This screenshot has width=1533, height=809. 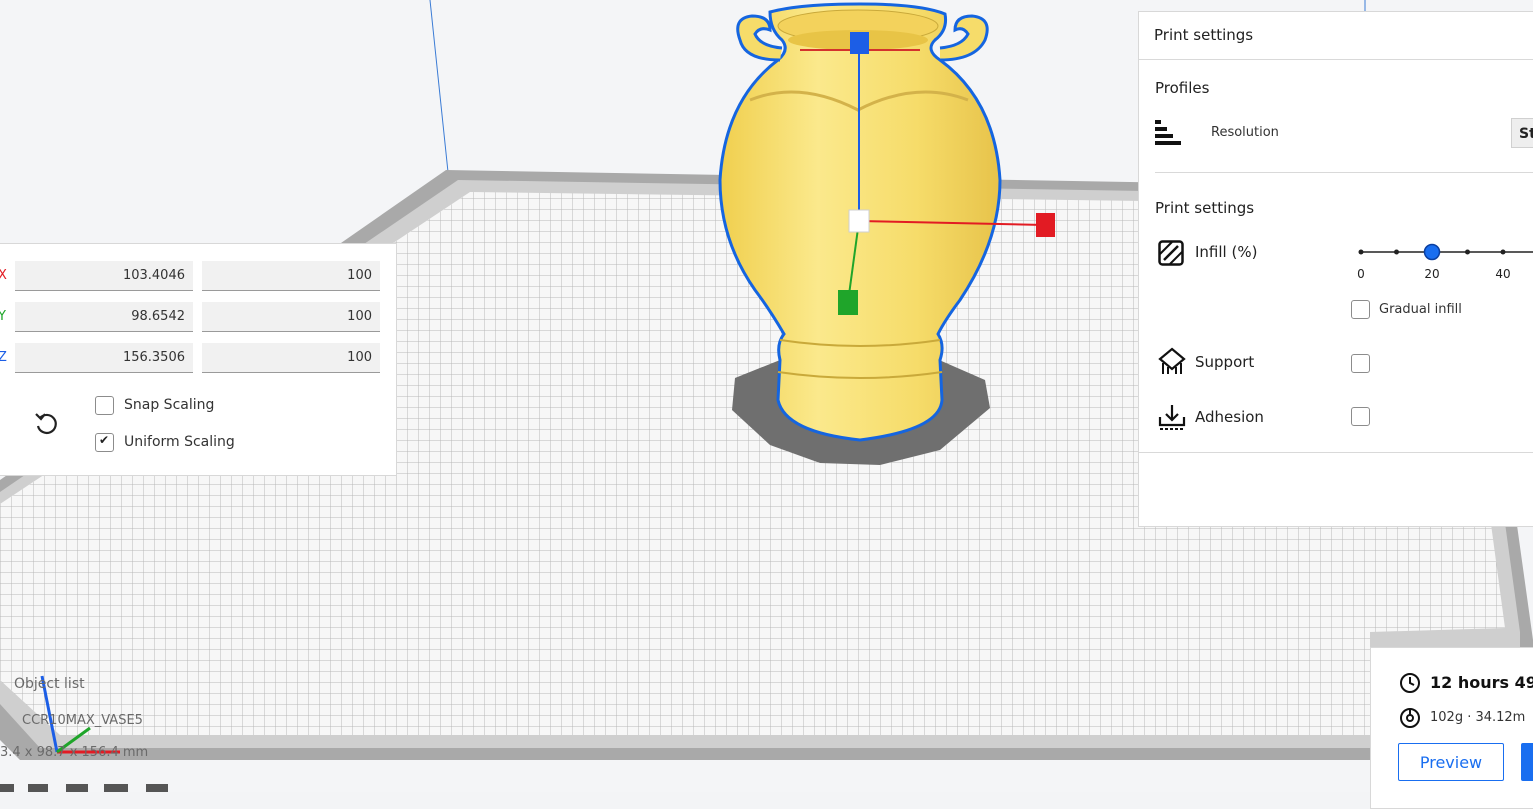 I want to click on adhesion-icon, so click(x=1172, y=417).